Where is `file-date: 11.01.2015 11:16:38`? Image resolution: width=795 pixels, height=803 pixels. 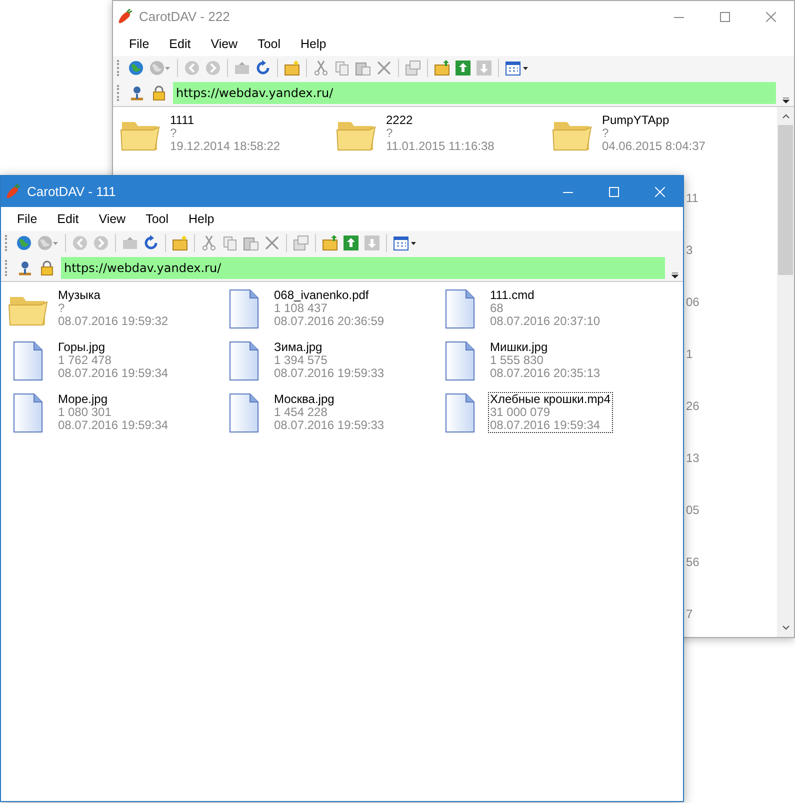 file-date: 11.01.2015 11:16:38 is located at coordinates (440, 146).